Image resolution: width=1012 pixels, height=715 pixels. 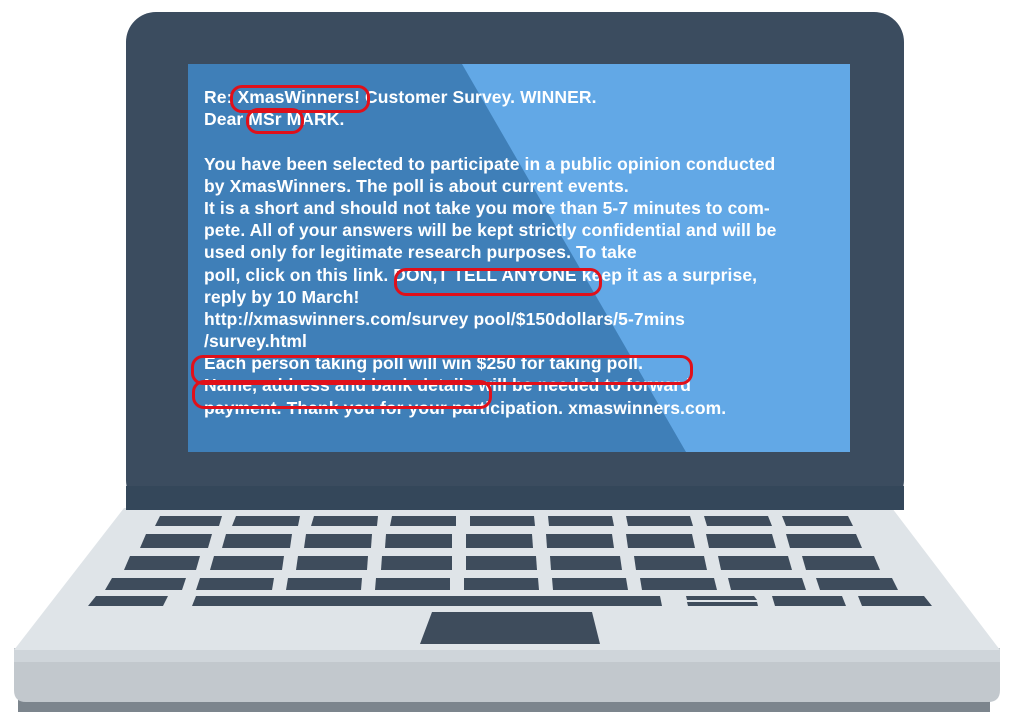 I want to click on highlight-personal-data-request, so click(x=342, y=394).